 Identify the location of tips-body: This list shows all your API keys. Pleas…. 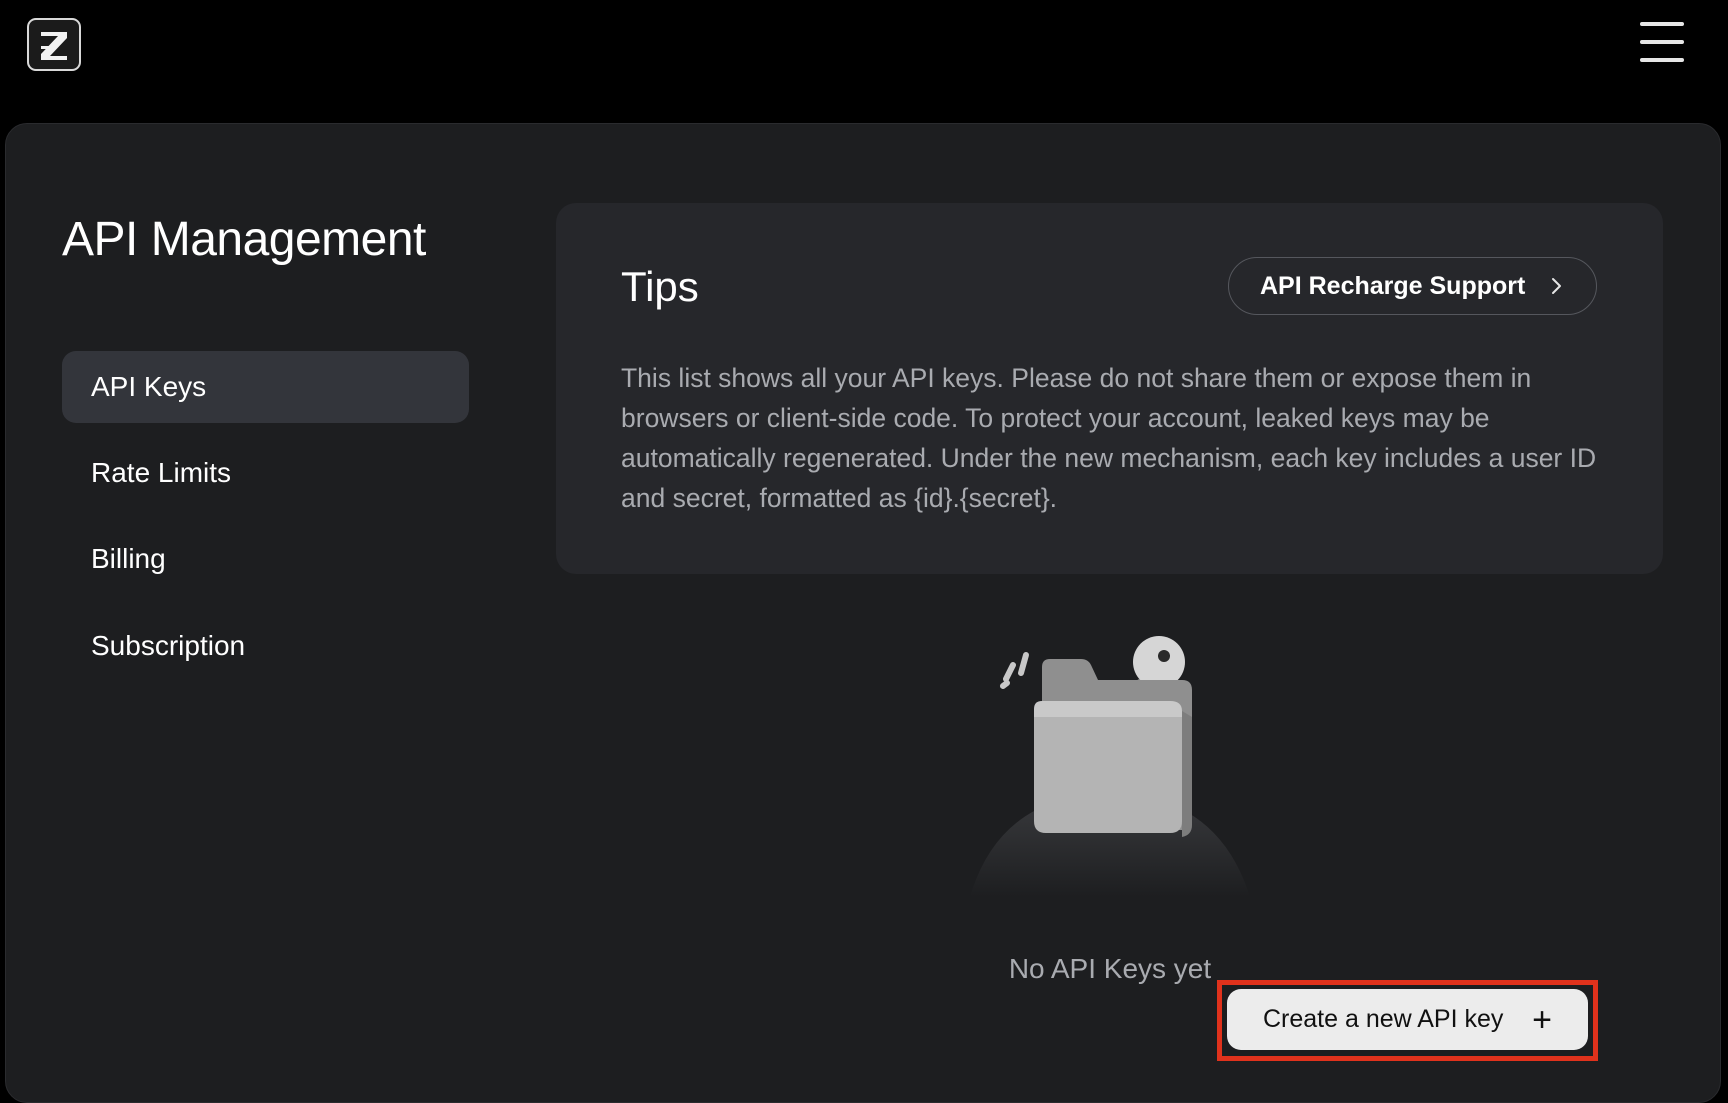
(1109, 438).